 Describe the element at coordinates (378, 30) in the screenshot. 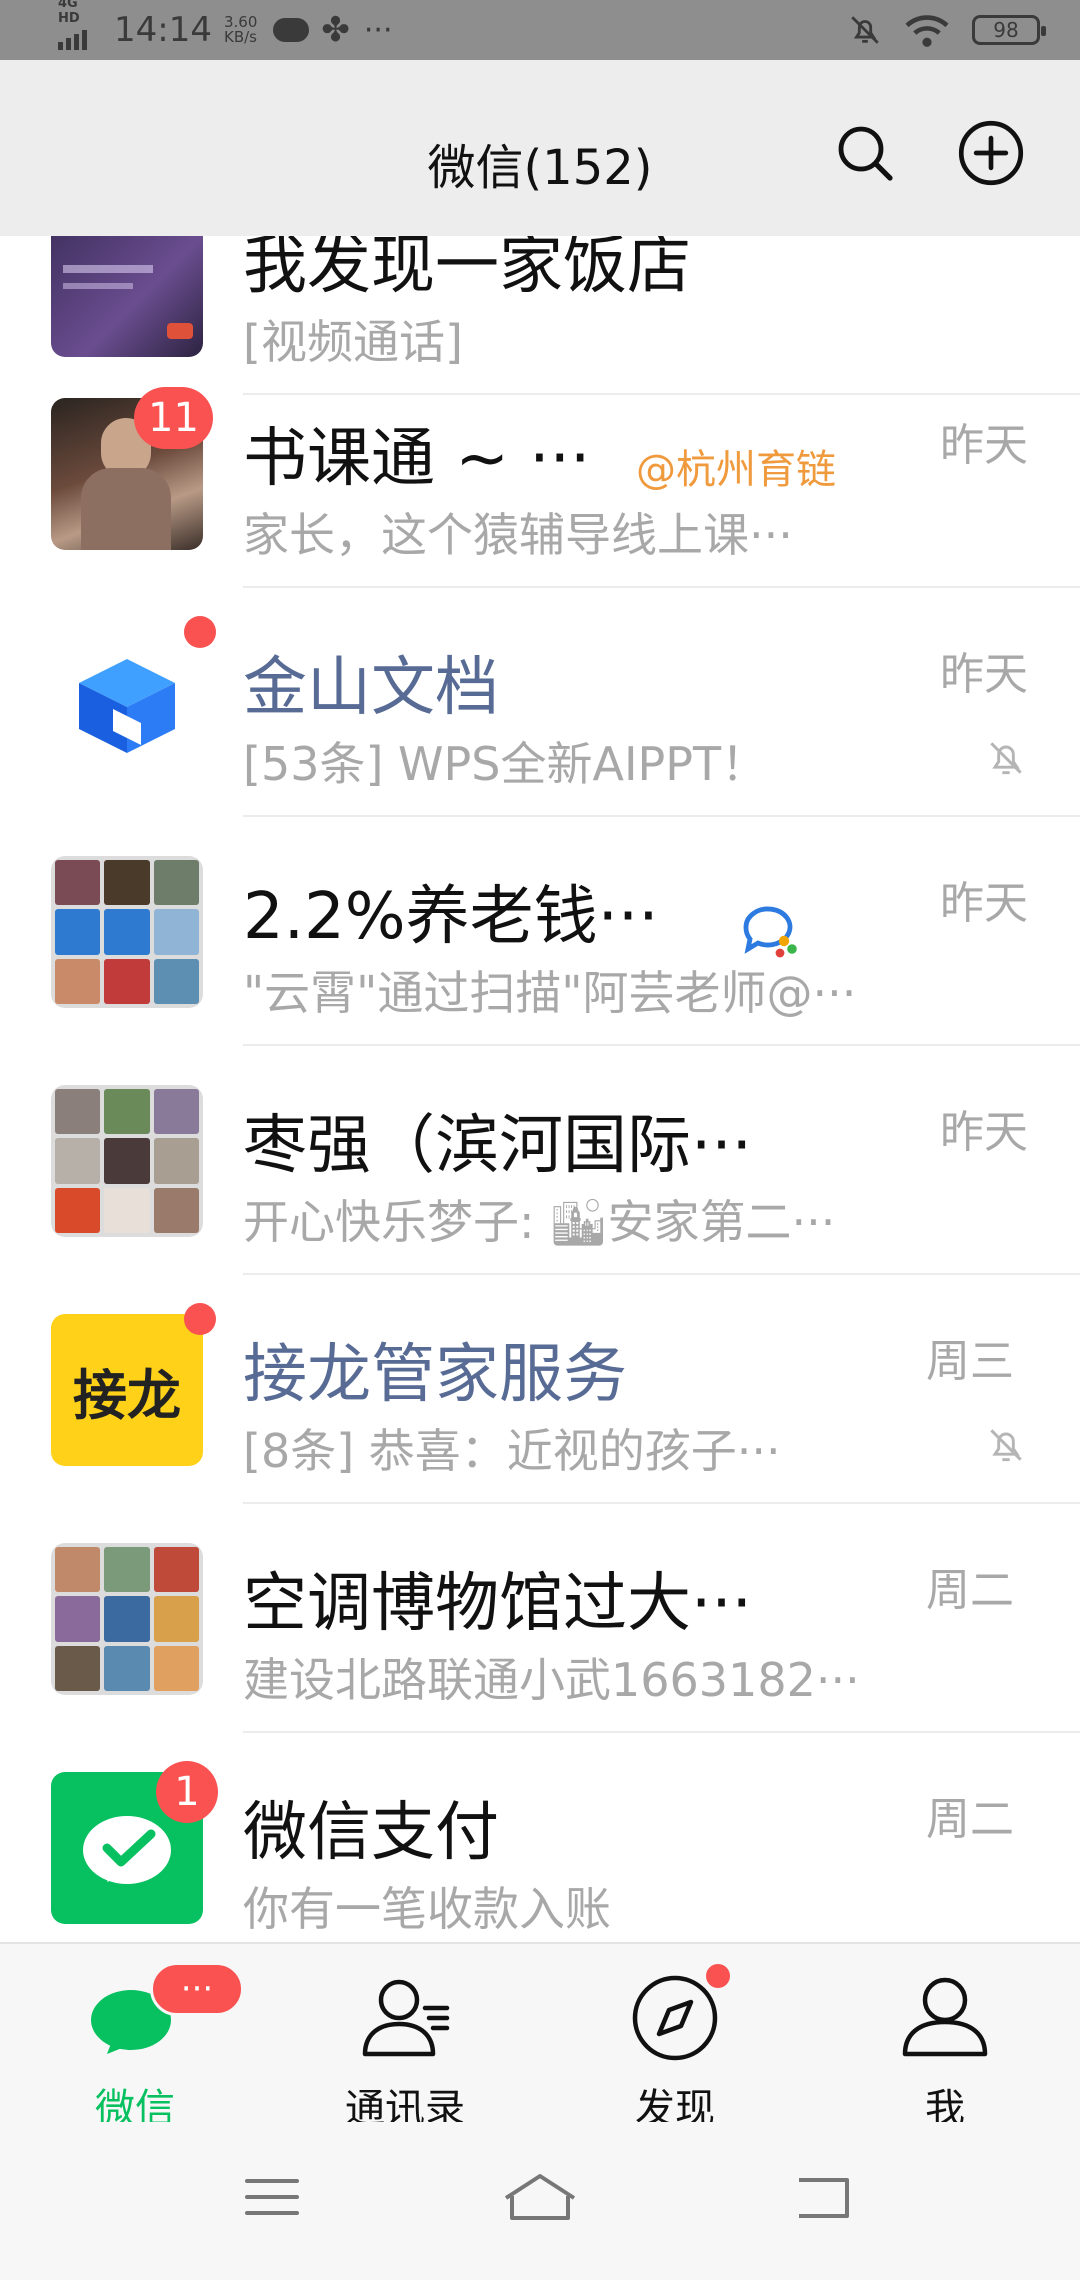

I see `more-status-icon: ···` at that location.